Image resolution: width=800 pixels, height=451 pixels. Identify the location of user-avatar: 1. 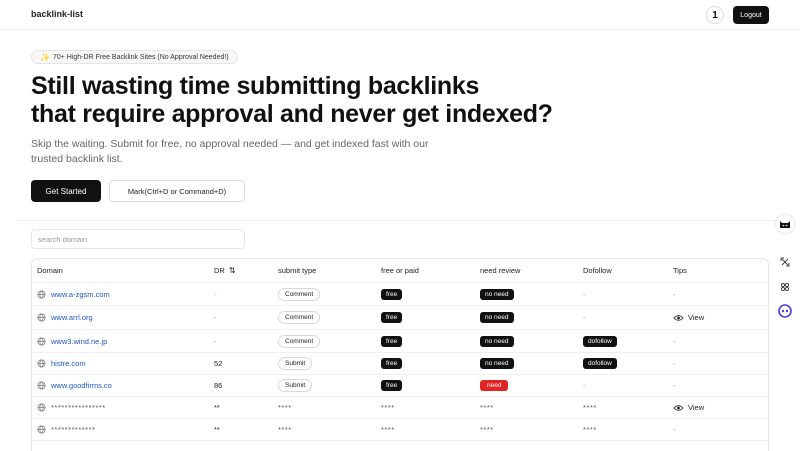
(715, 15).